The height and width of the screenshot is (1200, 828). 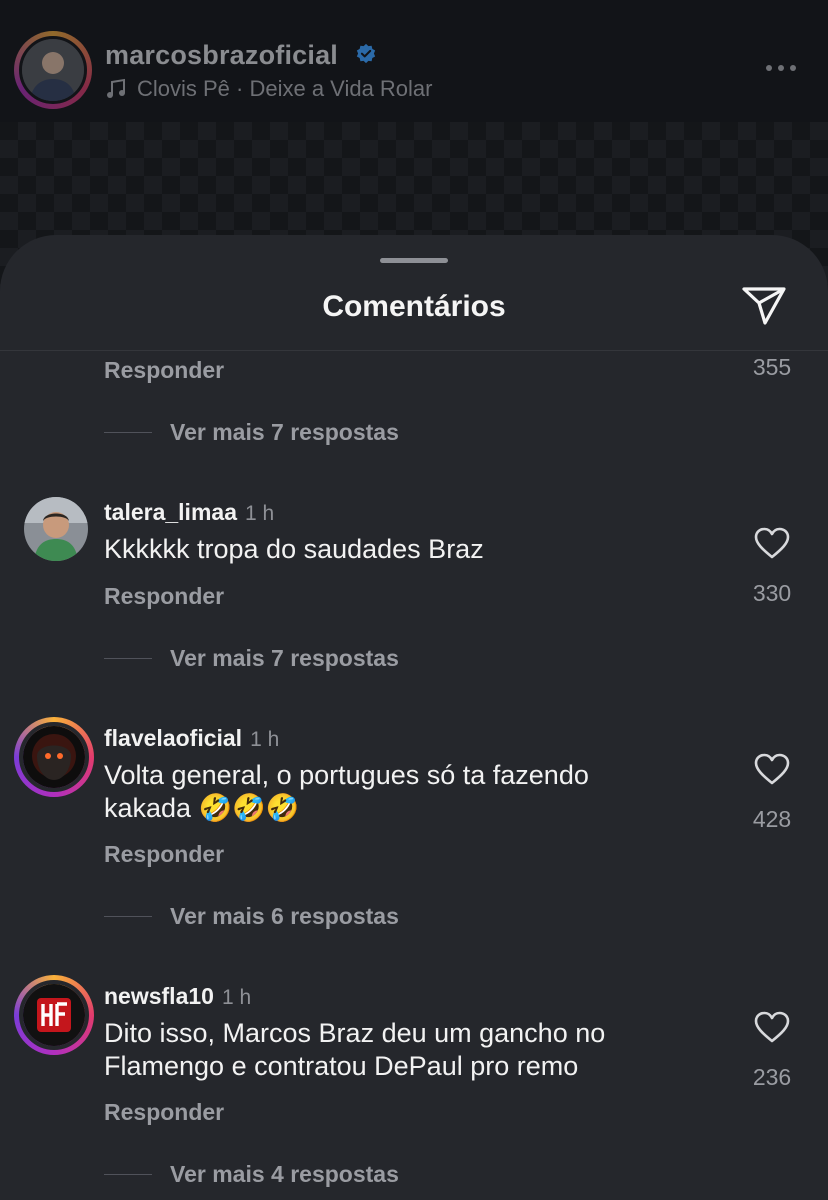 What do you see at coordinates (772, 1077) in the screenshot?
I see `like-count: 236` at bounding box center [772, 1077].